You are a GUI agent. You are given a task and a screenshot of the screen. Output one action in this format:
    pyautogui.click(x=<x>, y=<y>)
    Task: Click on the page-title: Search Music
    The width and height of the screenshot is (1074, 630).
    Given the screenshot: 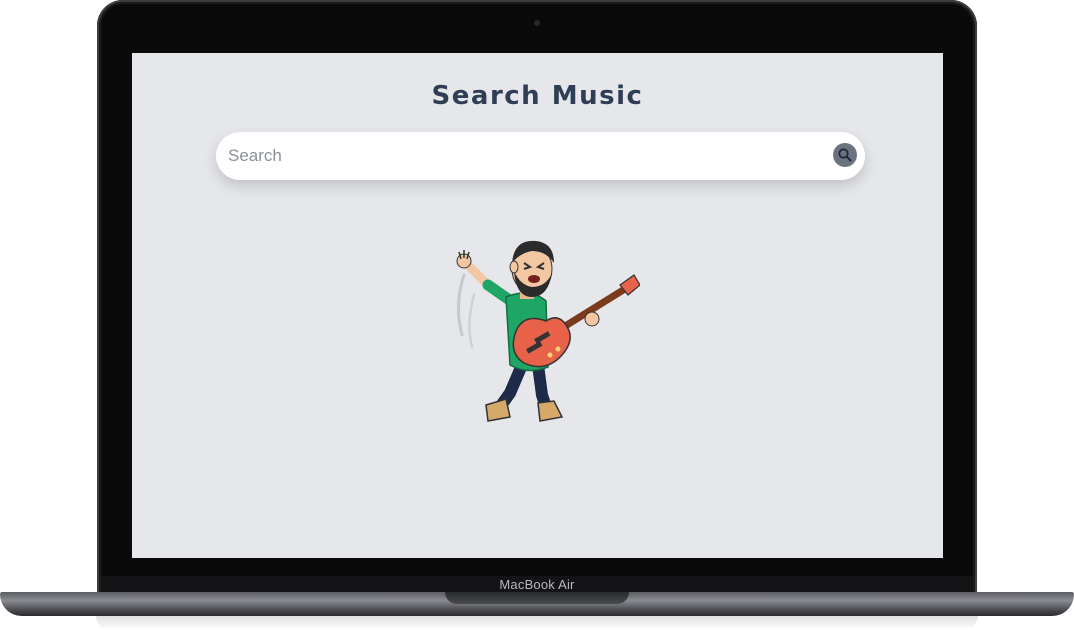 What is the action you would take?
    pyautogui.click(x=537, y=96)
    